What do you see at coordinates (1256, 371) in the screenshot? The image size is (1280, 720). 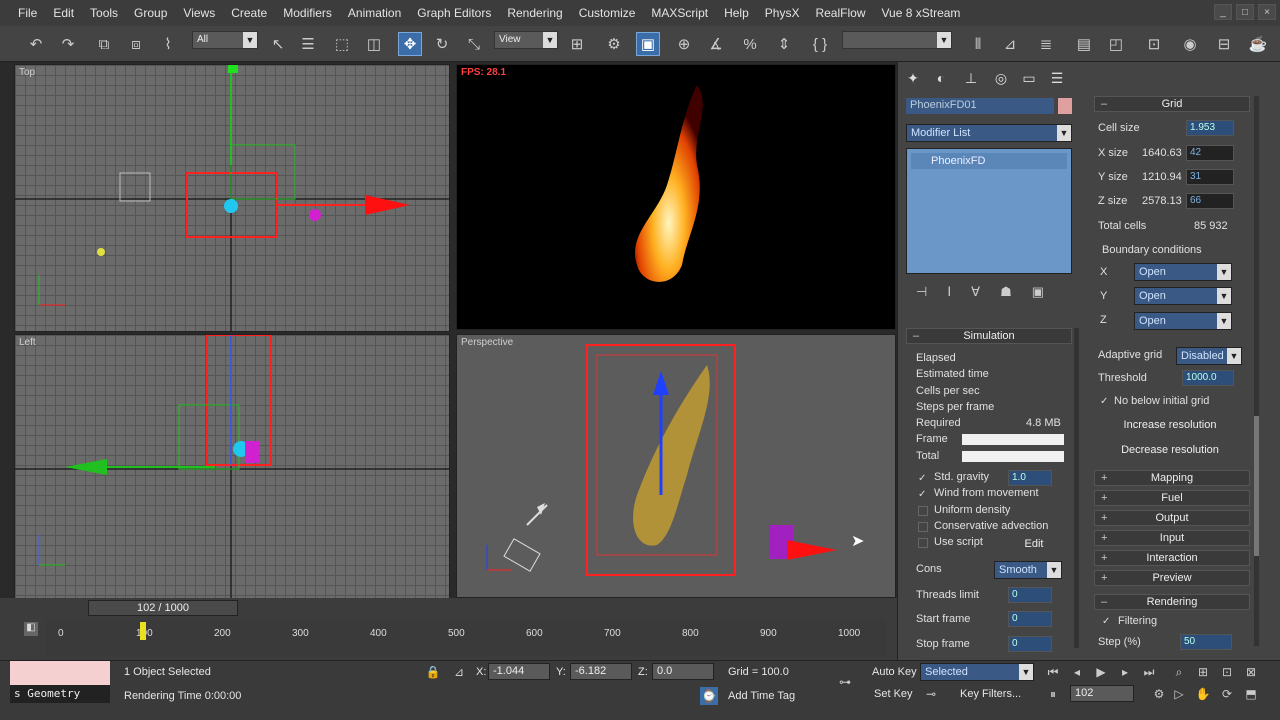 I see `grid-panel-scrollbar` at bounding box center [1256, 371].